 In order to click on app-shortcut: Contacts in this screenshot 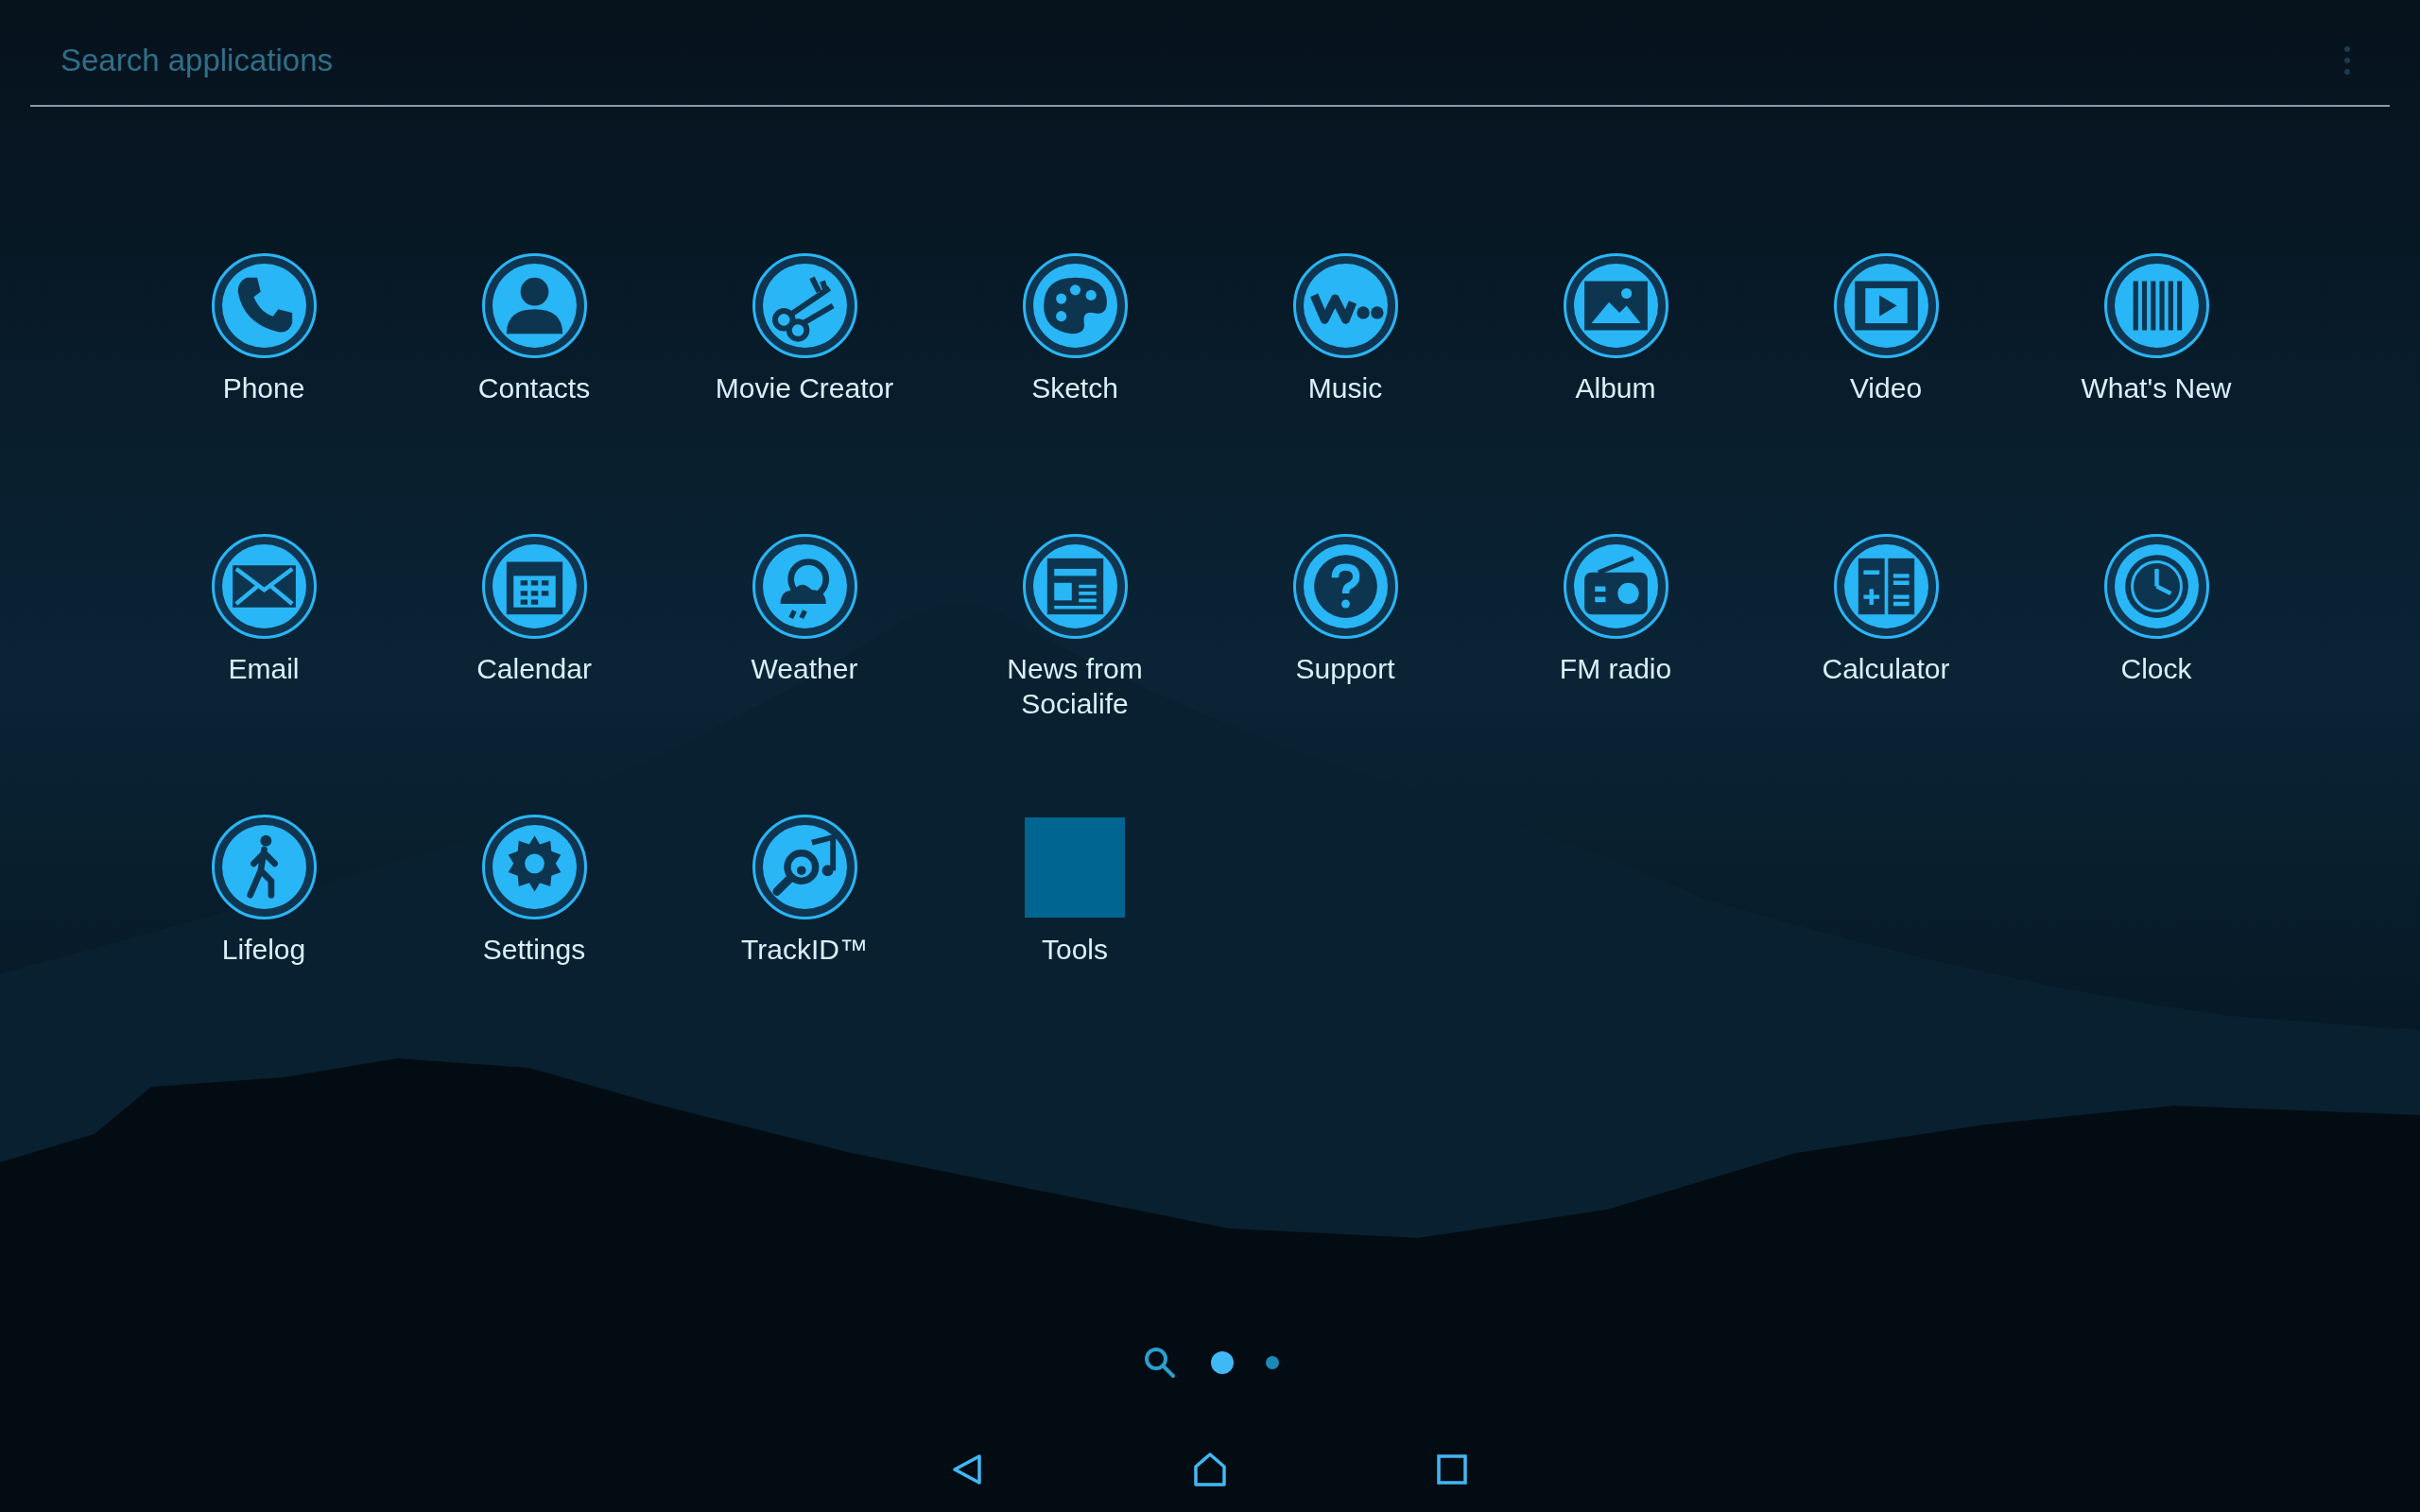, I will do `click(534, 329)`.